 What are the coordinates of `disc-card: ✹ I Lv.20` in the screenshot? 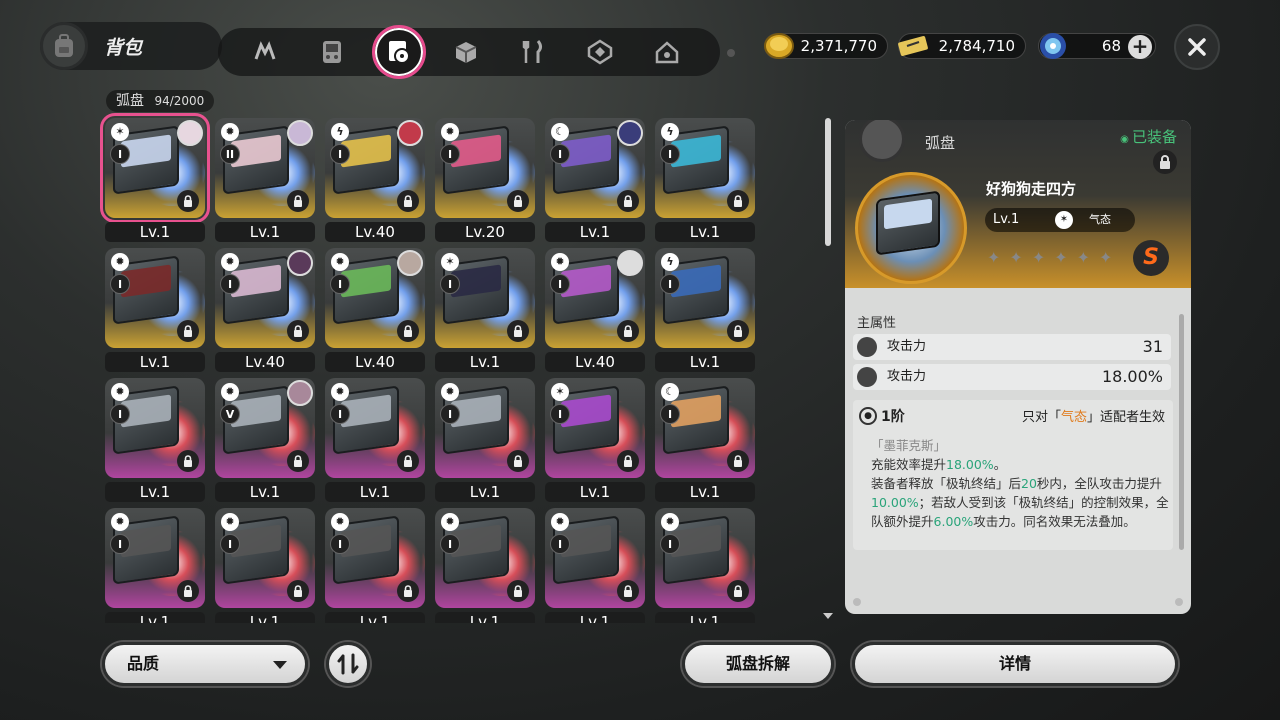 It's located at (485, 180).